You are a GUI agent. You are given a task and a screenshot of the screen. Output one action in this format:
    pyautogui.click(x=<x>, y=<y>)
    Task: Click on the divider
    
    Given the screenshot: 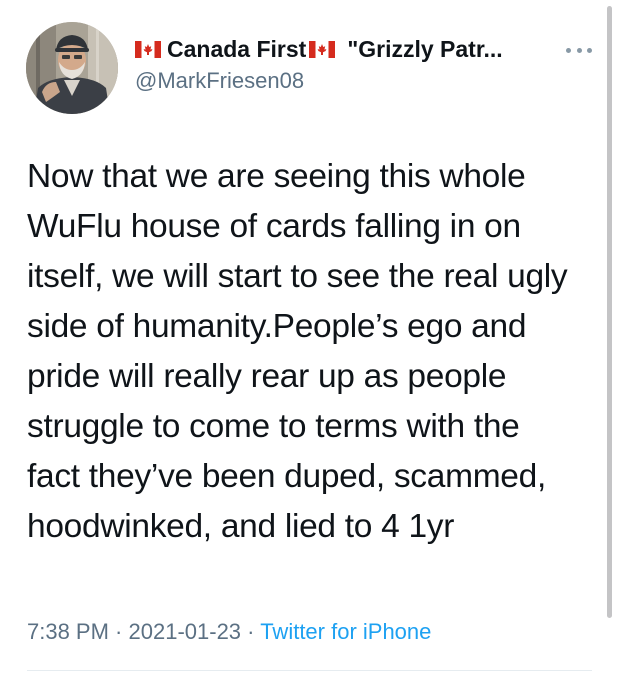 What is the action you would take?
    pyautogui.click(x=309, y=670)
    